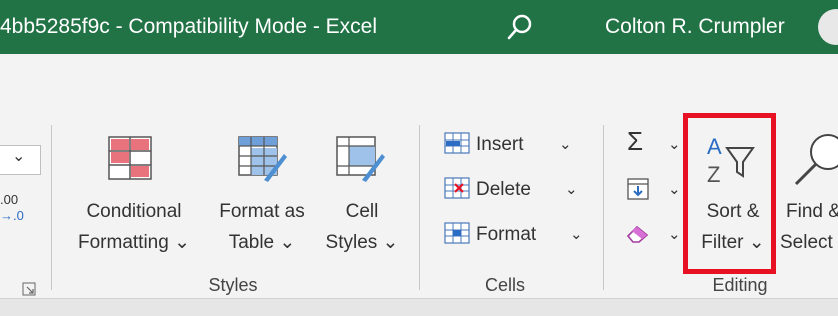 Image resolution: width=838 pixels, height=316 pixels. I want to click on window-title: 4bb5285f9c - Compatibility Mode - Excel, so click(189, 26).